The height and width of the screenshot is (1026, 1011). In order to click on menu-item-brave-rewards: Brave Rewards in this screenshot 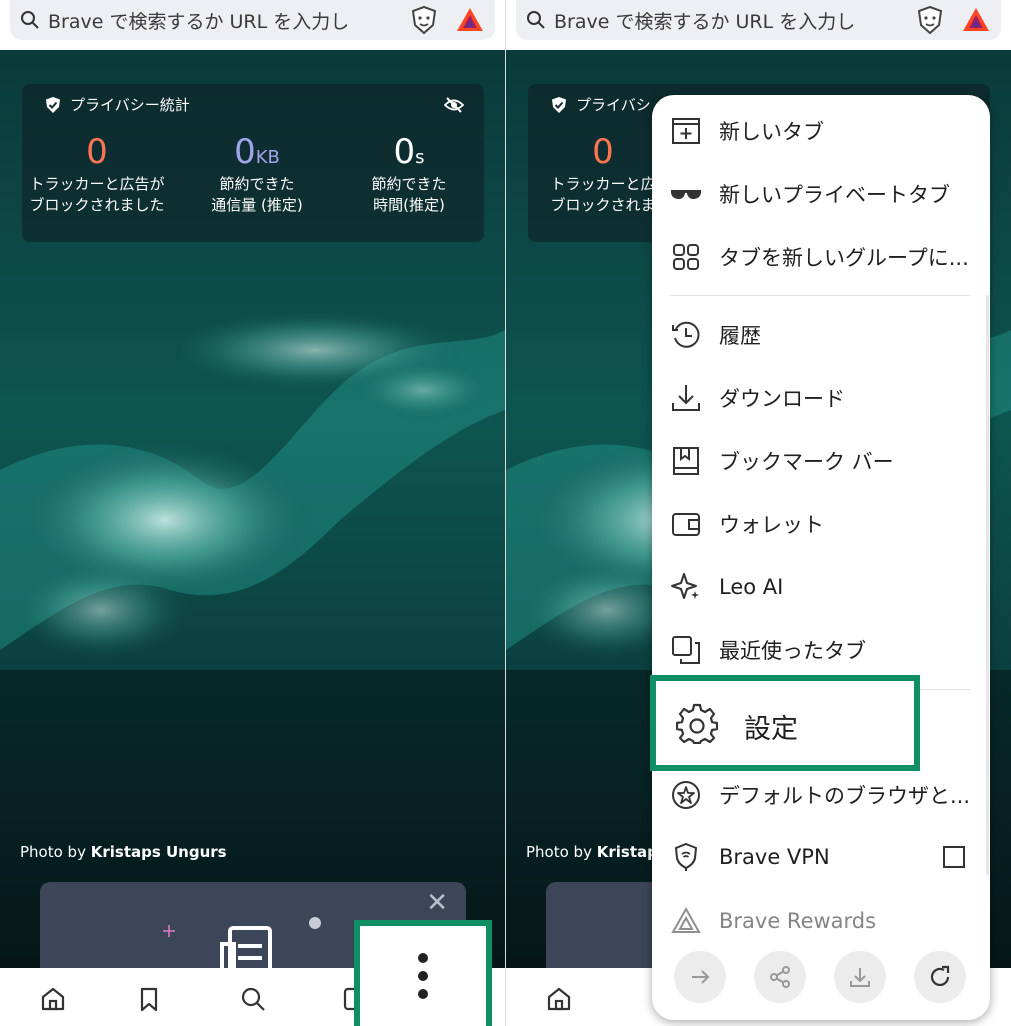, I will do `click(821, 921)`.